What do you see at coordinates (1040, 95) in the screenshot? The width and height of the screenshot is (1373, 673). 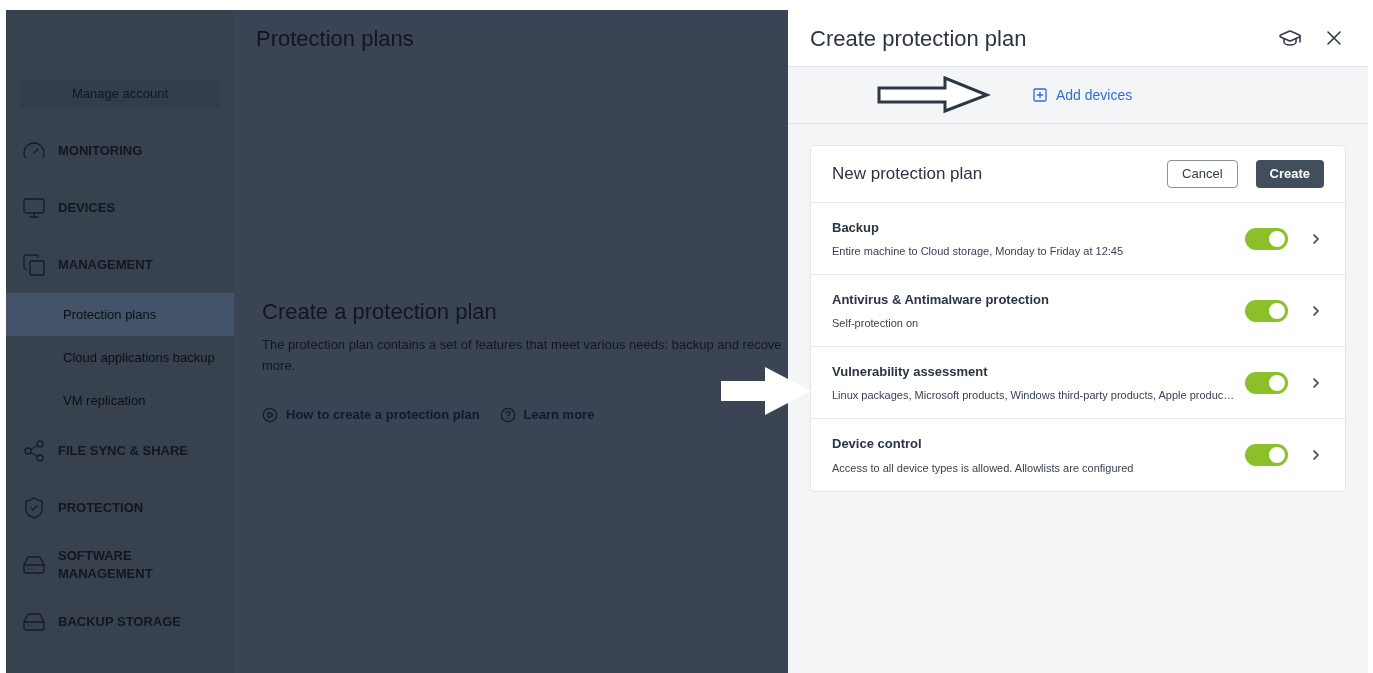 I see `plus-square-icon` at bounding box center [1040, 95].